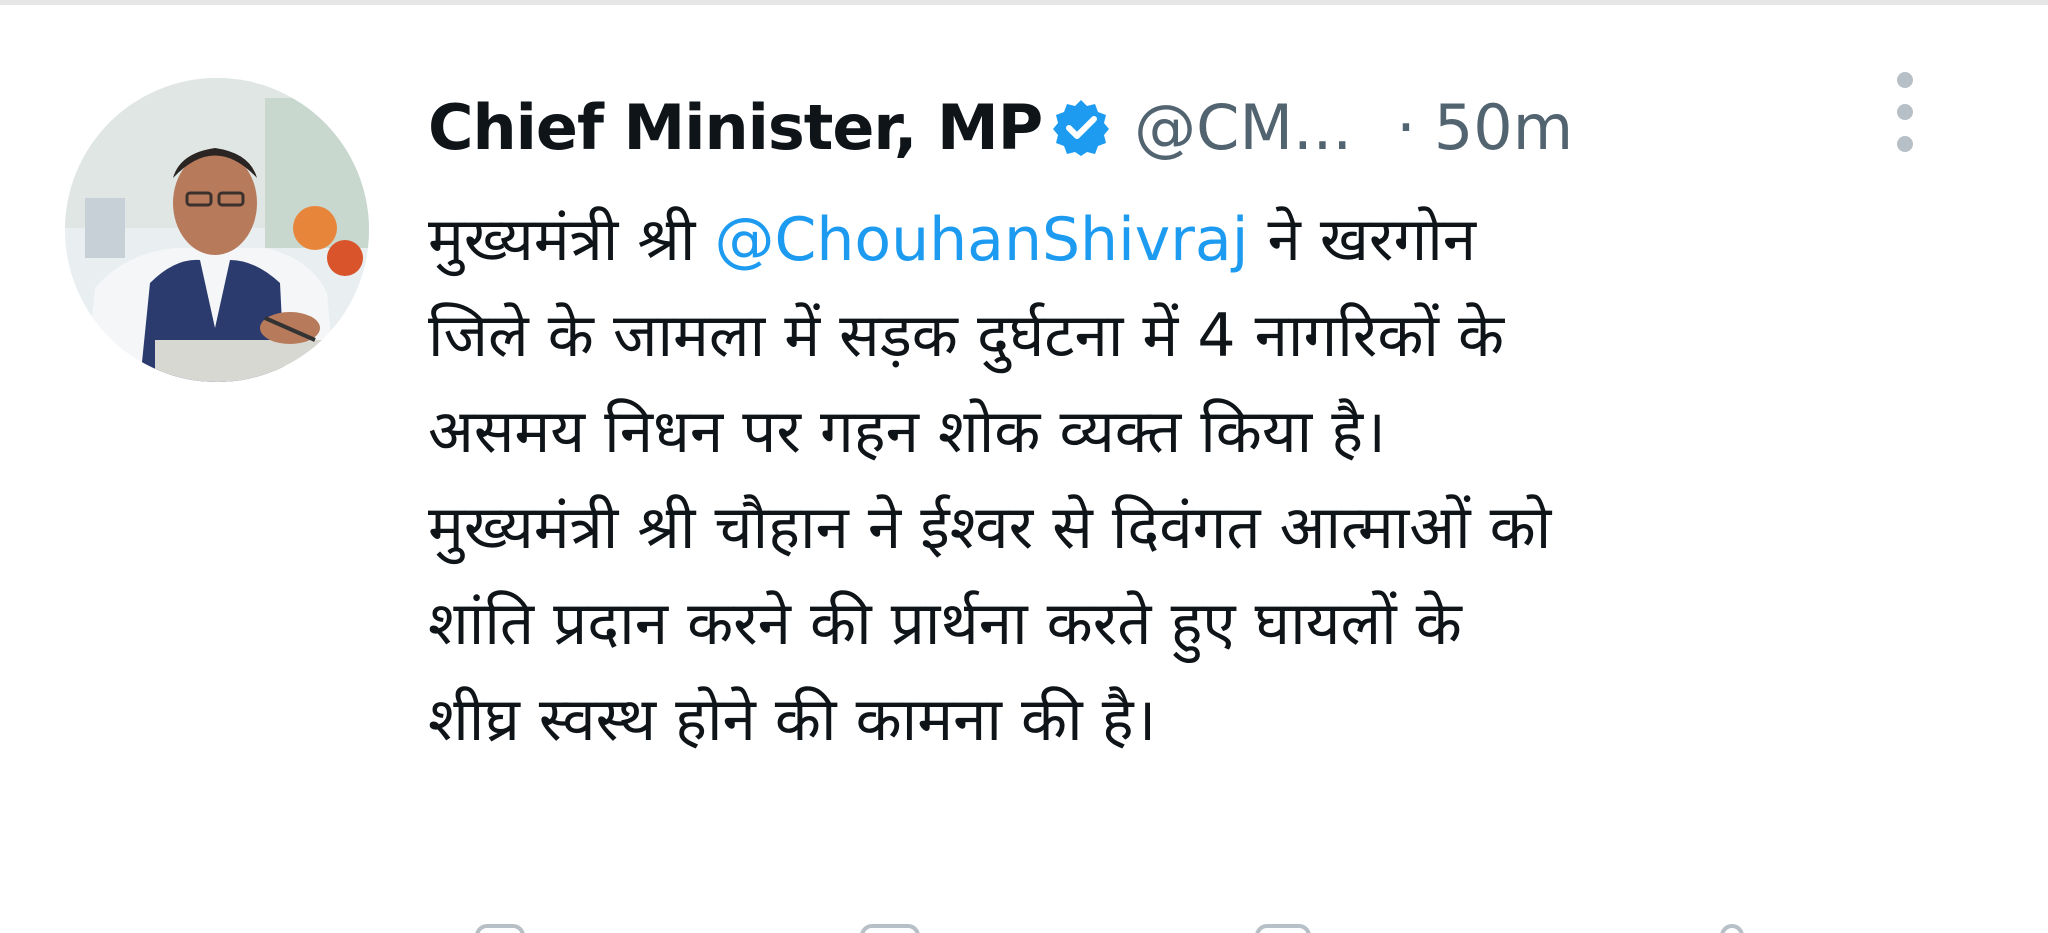  I want to click on more-options-icon, so click(1905, 112).